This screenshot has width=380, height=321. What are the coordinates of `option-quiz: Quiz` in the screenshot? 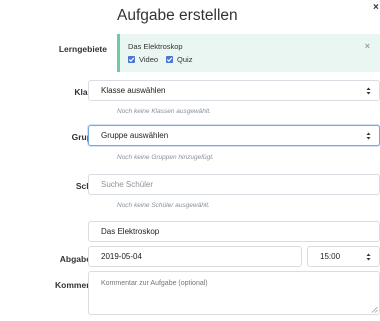 It's located at (179, 59).